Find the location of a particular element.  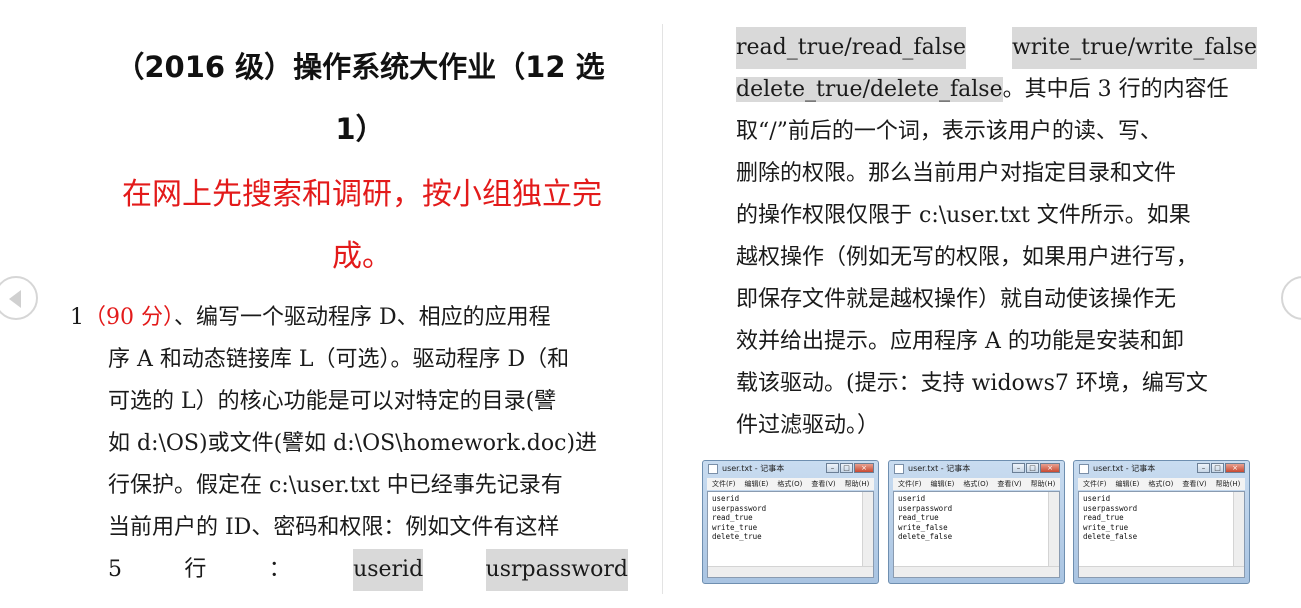

text-line: 删除的权限。那么当前用户对指定目录和文件 is located at coordinates (996, 174).